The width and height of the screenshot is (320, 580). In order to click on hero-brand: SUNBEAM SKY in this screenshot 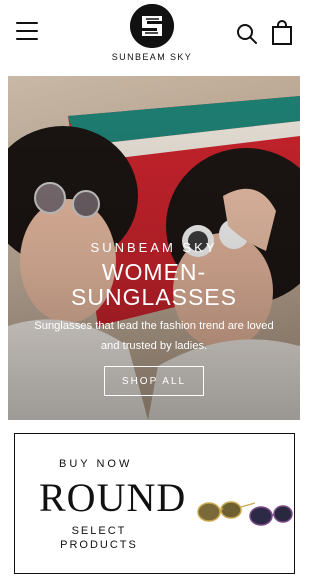, I will do `click(154, 247)`.